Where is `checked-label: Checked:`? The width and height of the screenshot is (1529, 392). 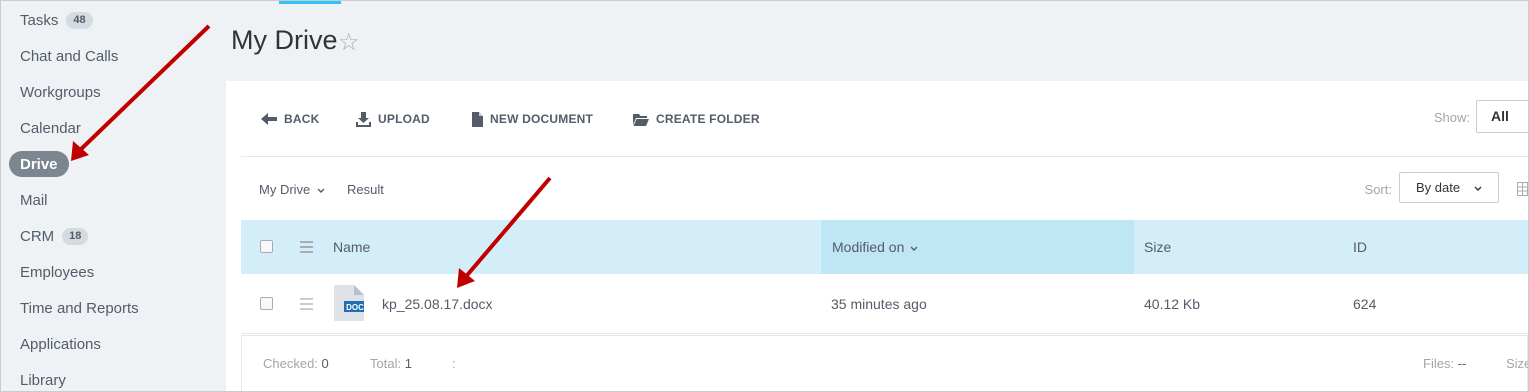
checked-label: Checked: is located at coordinates (290, 363).